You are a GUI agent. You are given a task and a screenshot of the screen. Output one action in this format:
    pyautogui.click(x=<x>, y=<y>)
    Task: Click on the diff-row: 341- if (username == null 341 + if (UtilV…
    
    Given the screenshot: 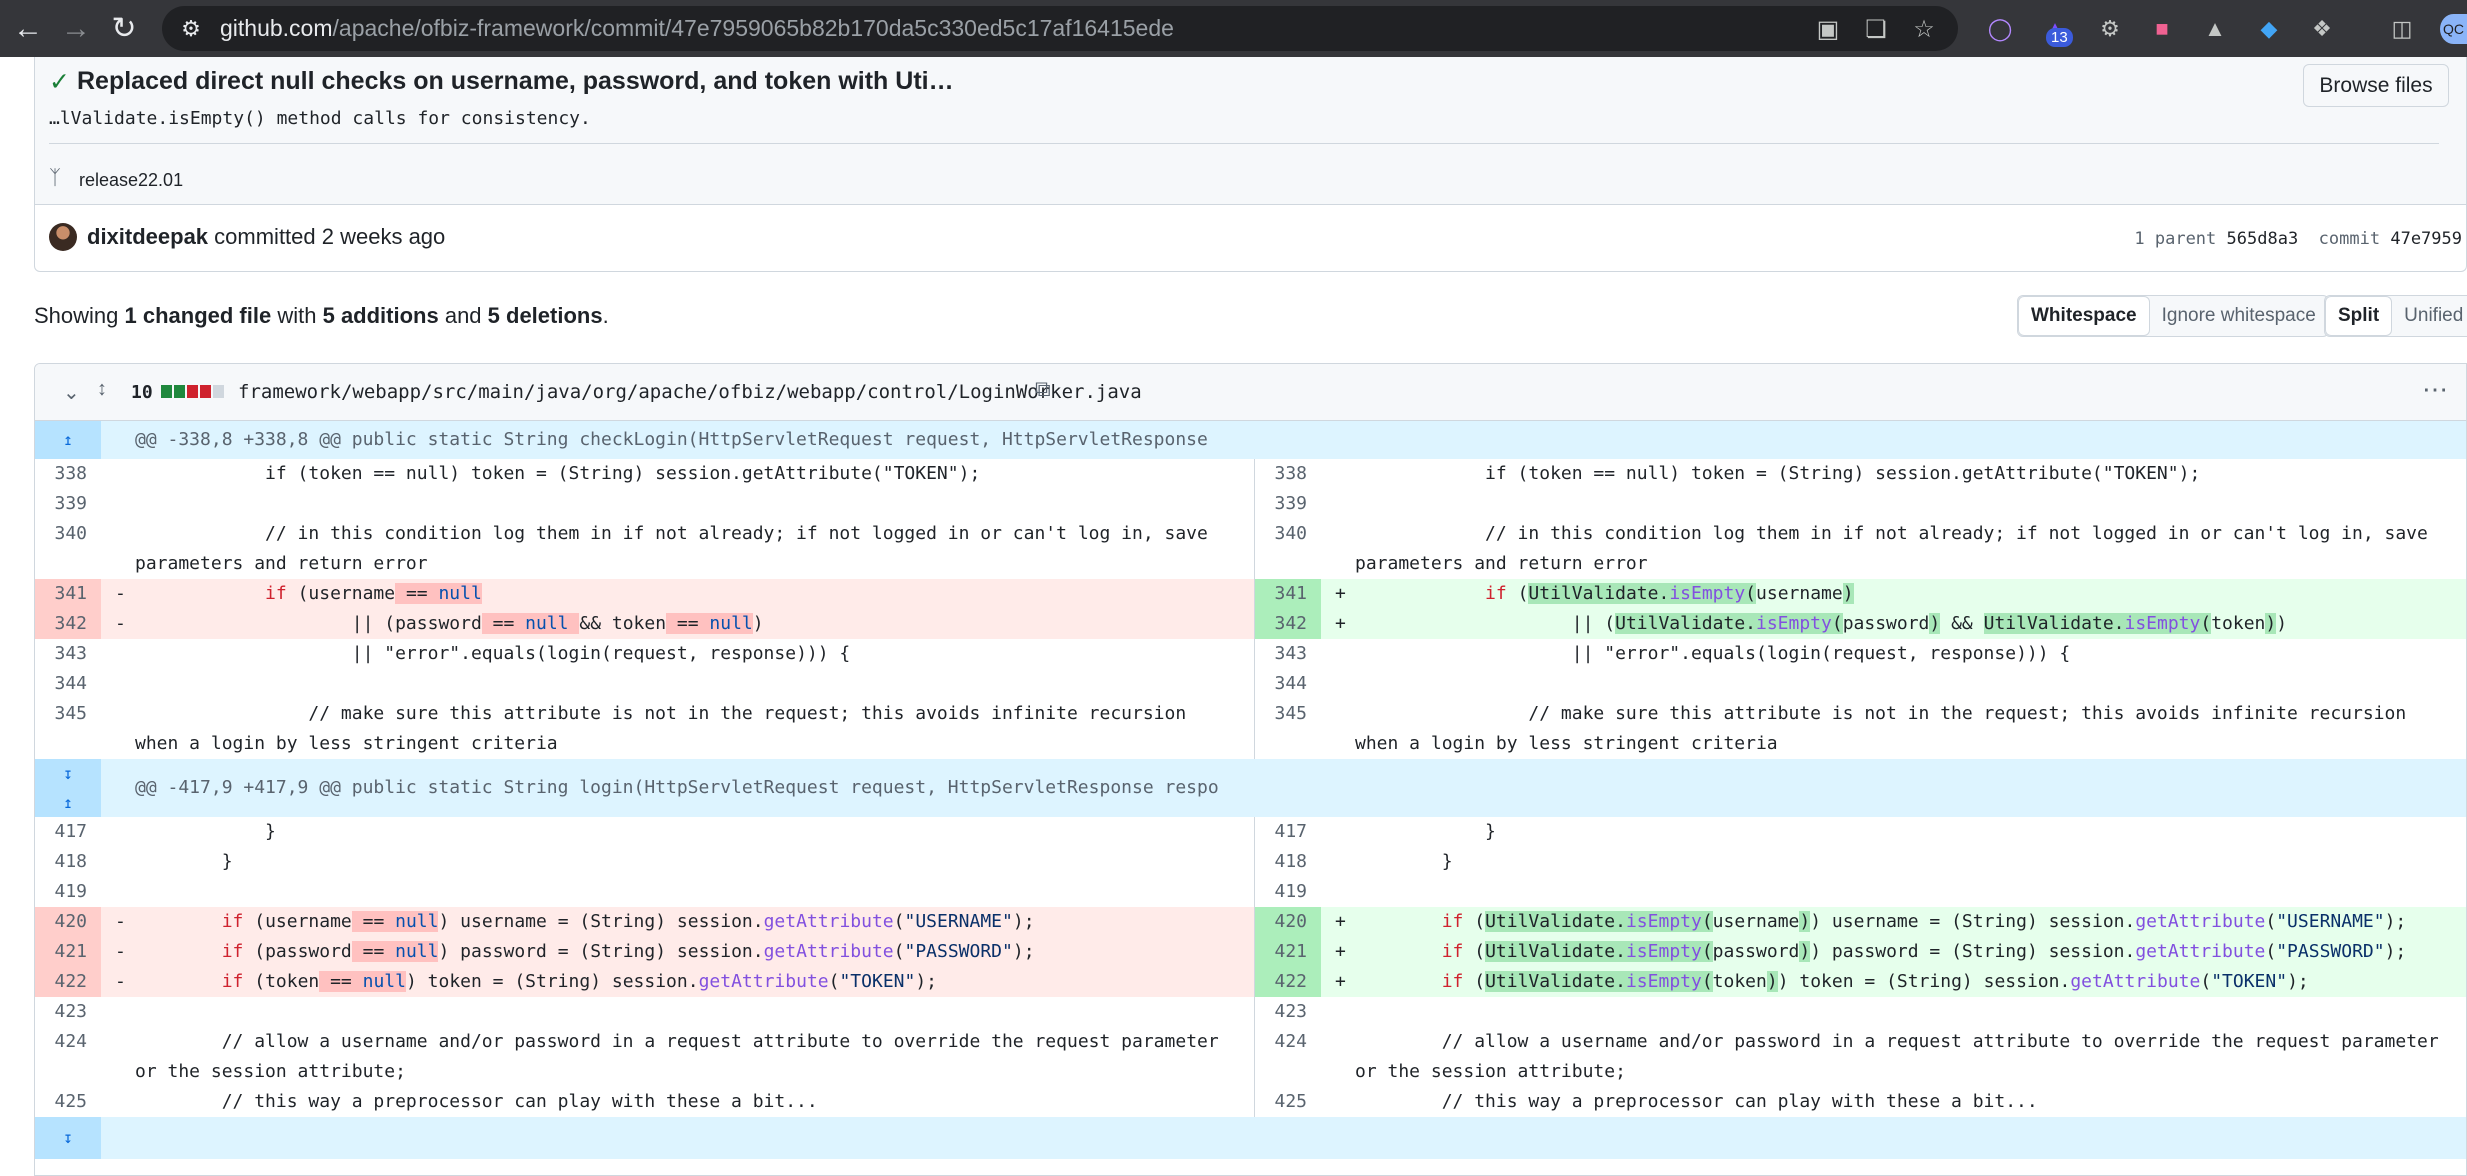 What is the action you would take?
    pyautogui.click(x=1250, y=594)
    